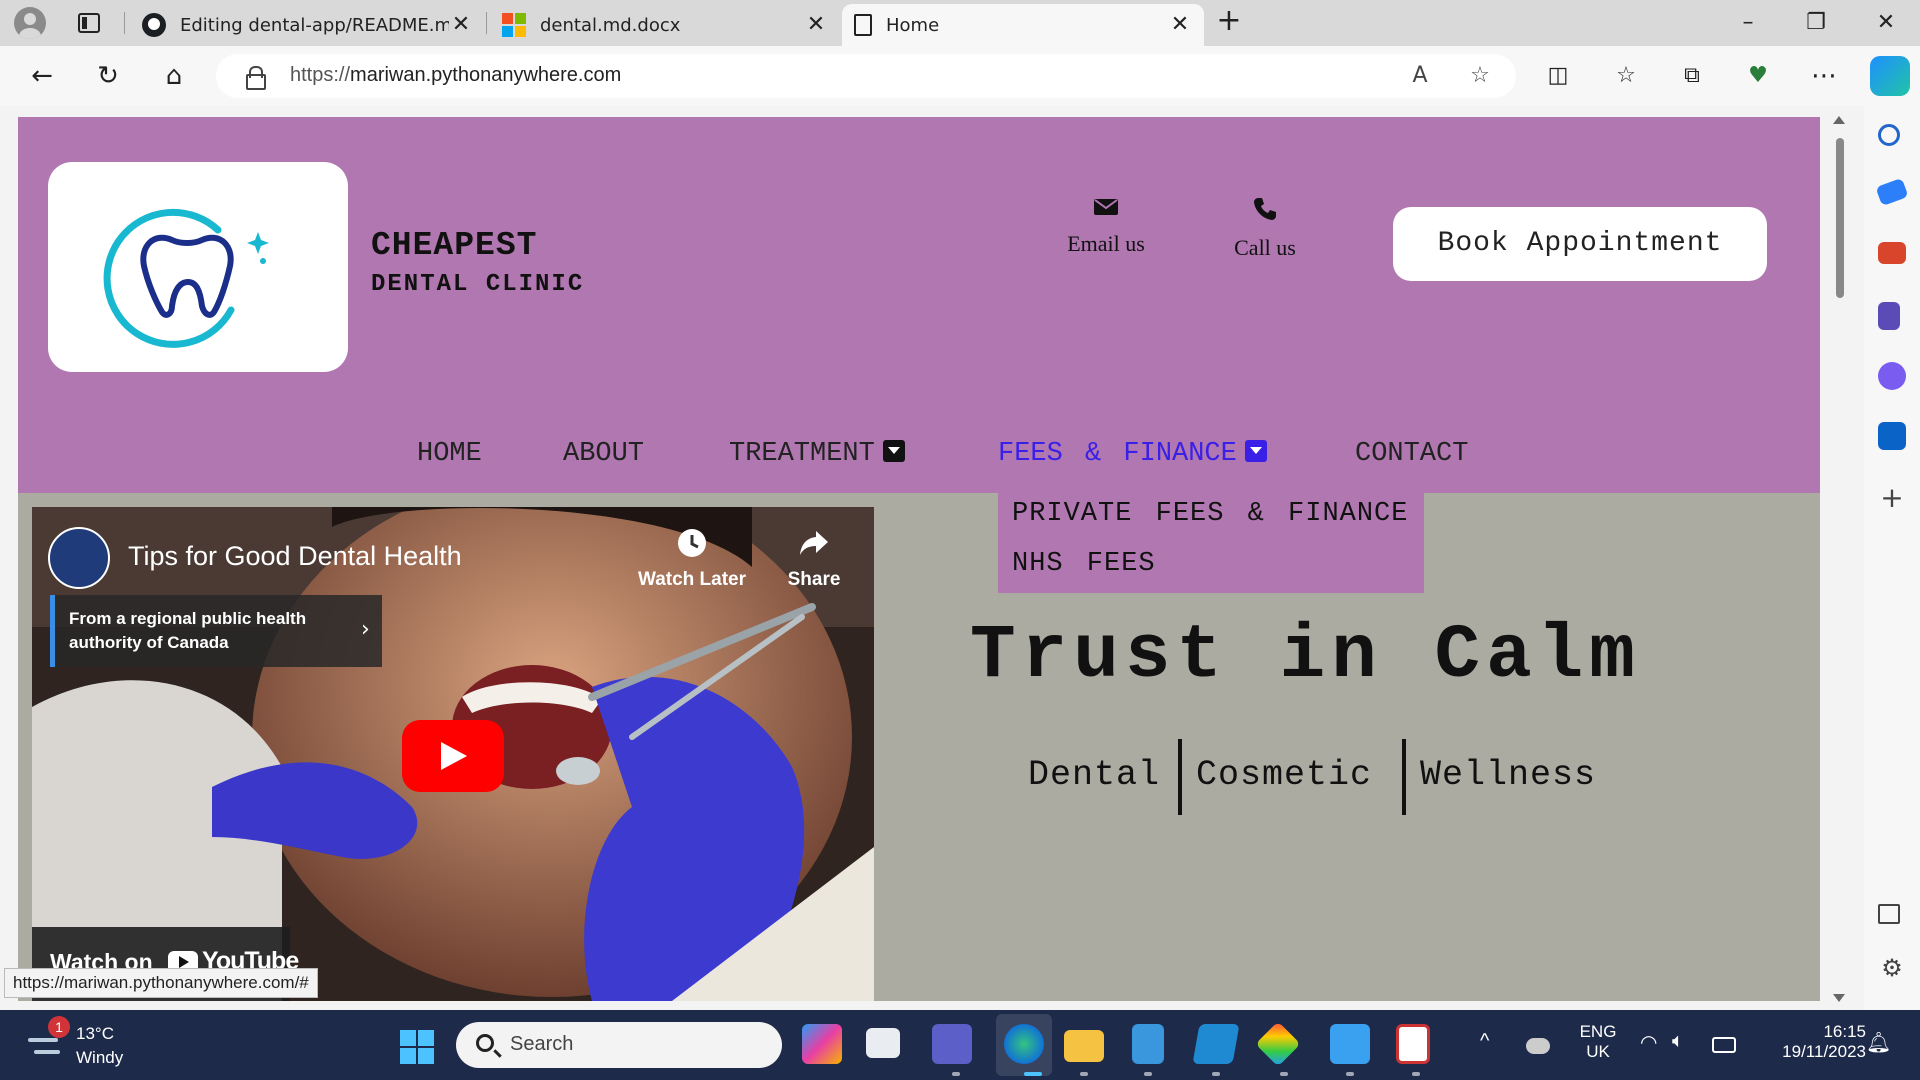 The height and width of the screenshot is (1080, 1920). Describe the element at coordinates (1265, 229) in the screenshot. I see `call-us-link: Call us` at that location.